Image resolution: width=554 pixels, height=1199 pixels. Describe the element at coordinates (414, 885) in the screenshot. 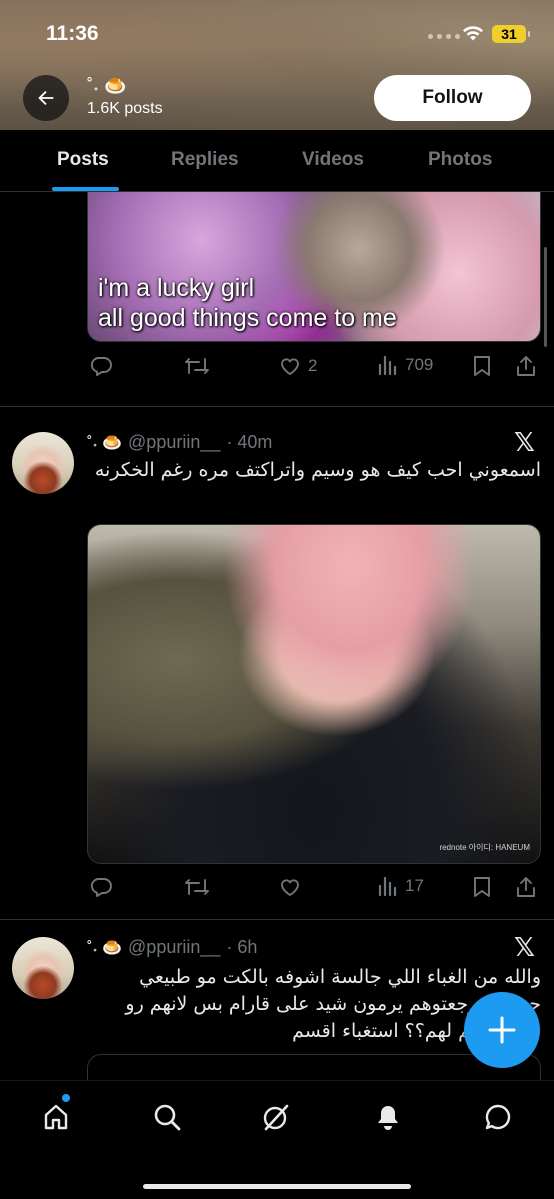

I see `view-count: 17` at that location.